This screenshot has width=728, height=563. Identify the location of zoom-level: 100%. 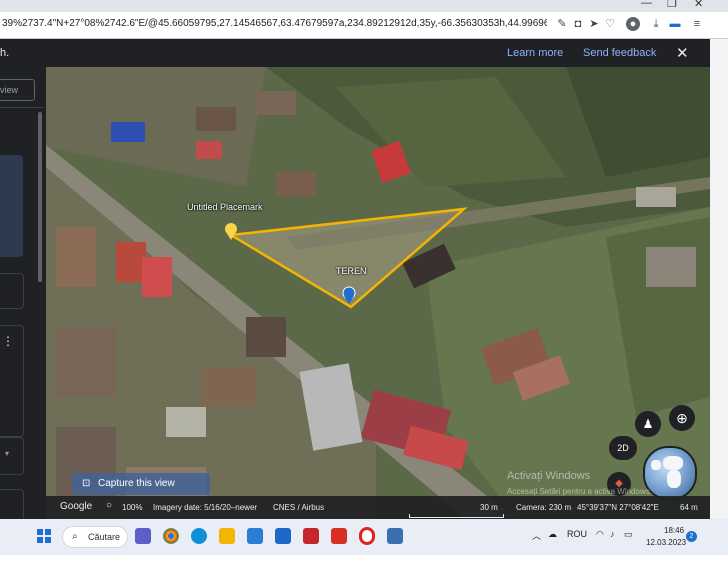
(132, 507).